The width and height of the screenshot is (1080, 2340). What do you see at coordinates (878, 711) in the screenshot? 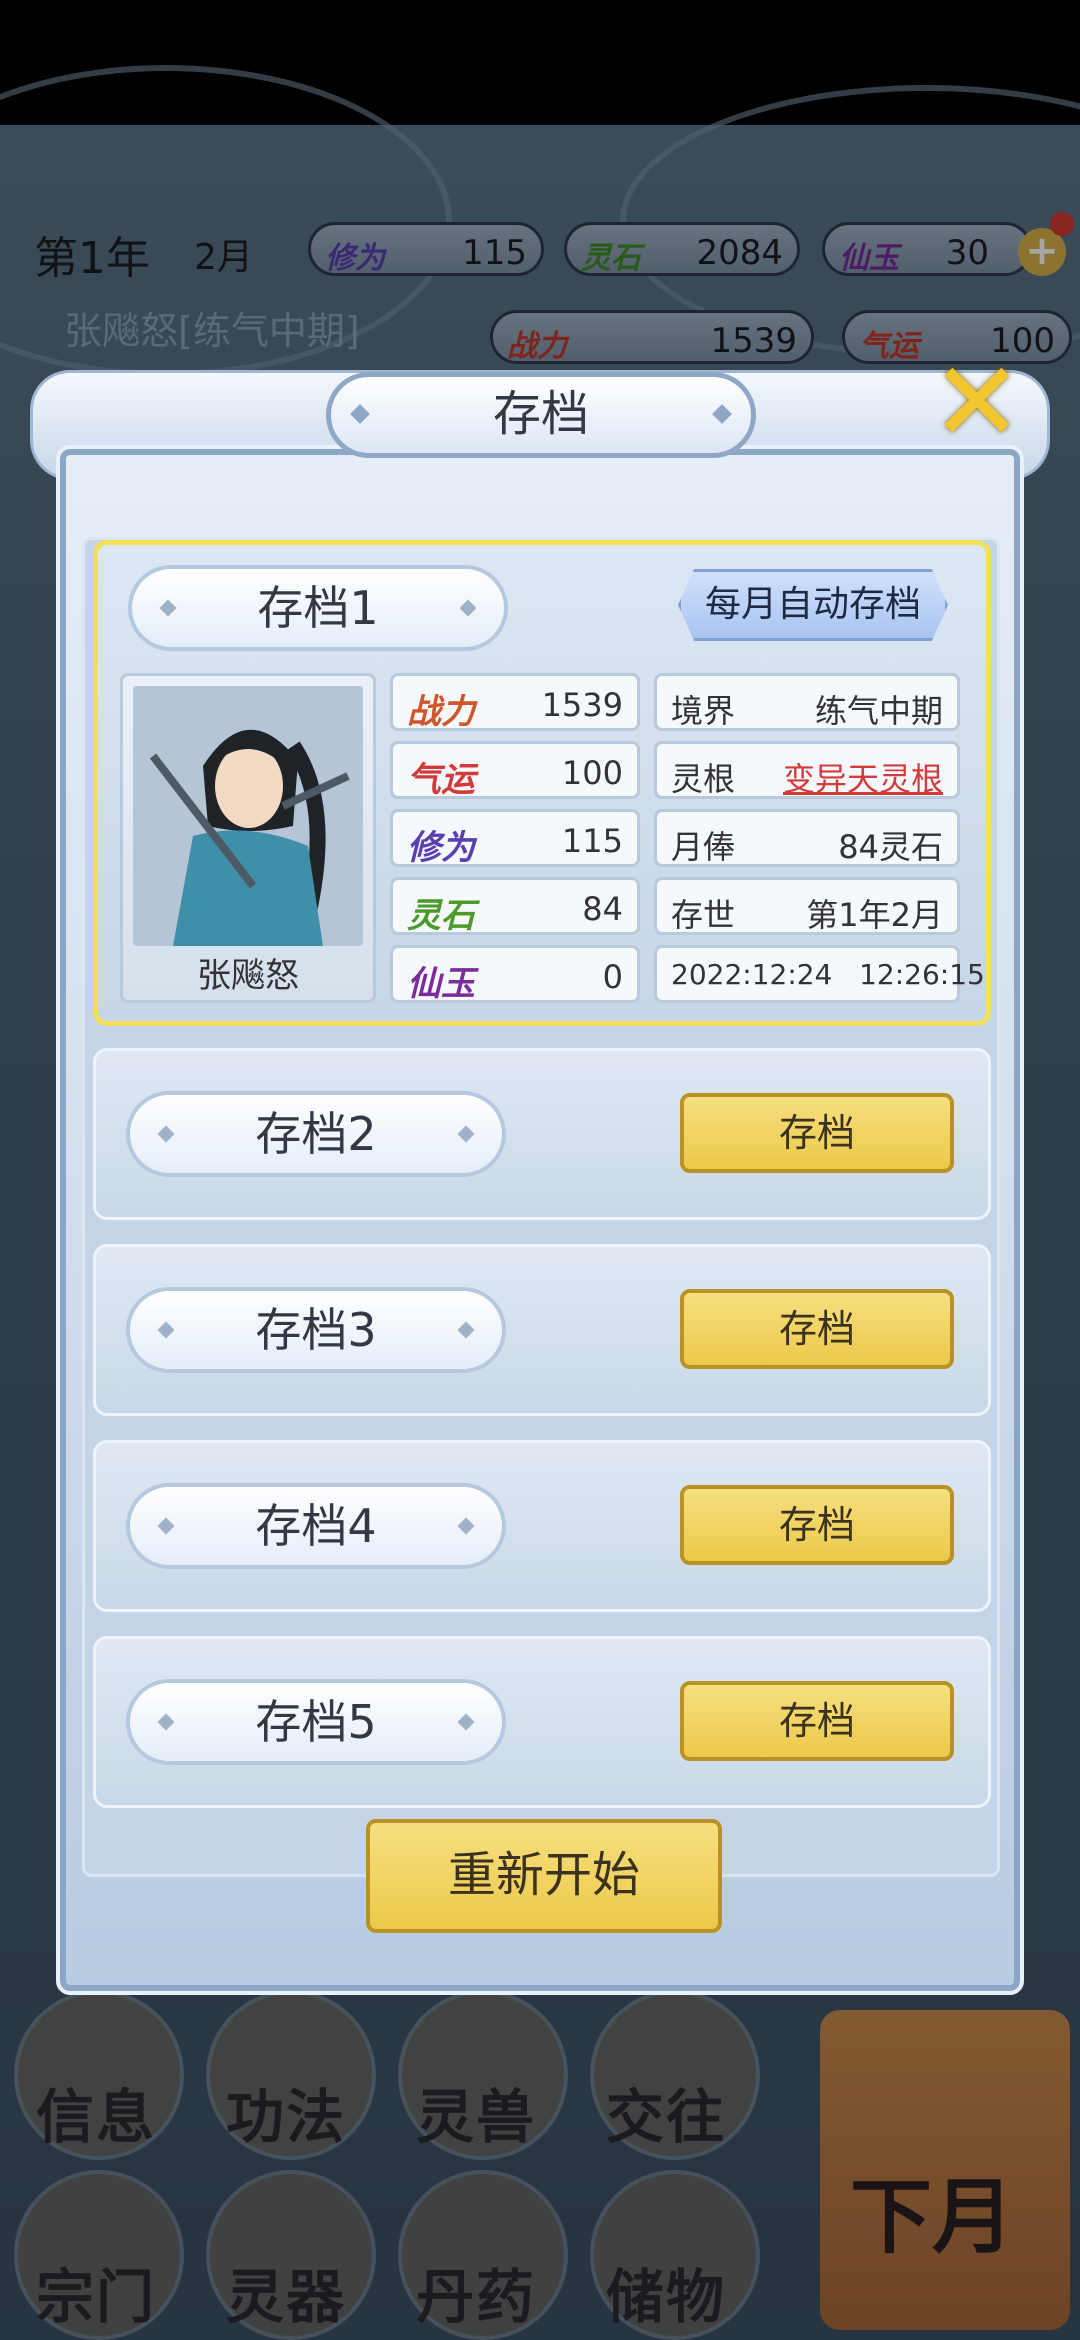
I see `info-value: 练气中期` at bounding box center [878, 711].